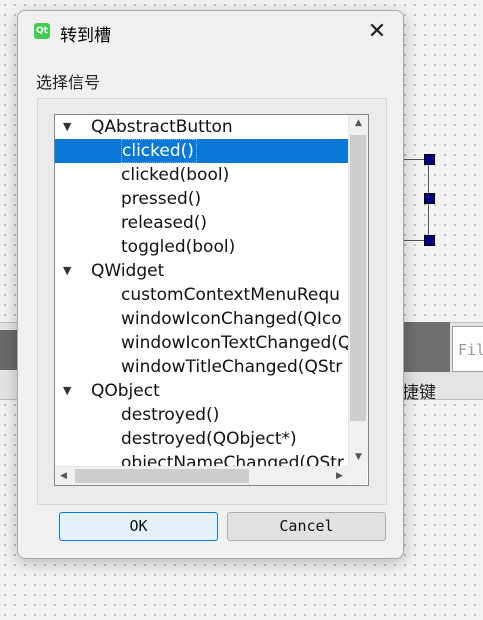 The image size is (483, 620). I want to click on background-filter-field: Fil, so click(467, 349).